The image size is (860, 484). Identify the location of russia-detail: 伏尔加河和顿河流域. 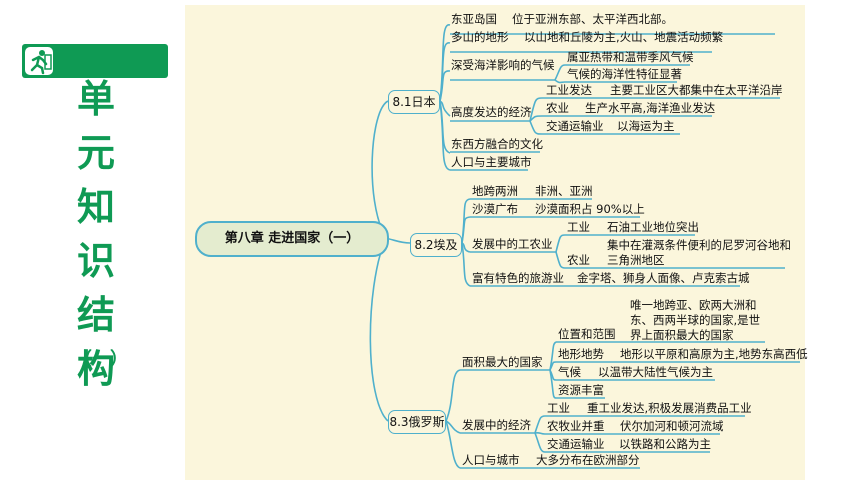
(672, 426).